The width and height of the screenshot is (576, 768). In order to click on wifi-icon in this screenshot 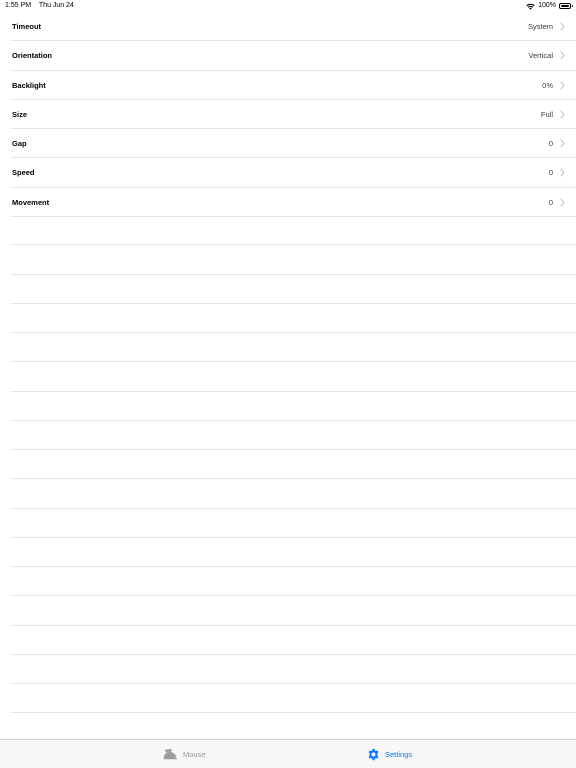, I will do `click(530, 6)`.